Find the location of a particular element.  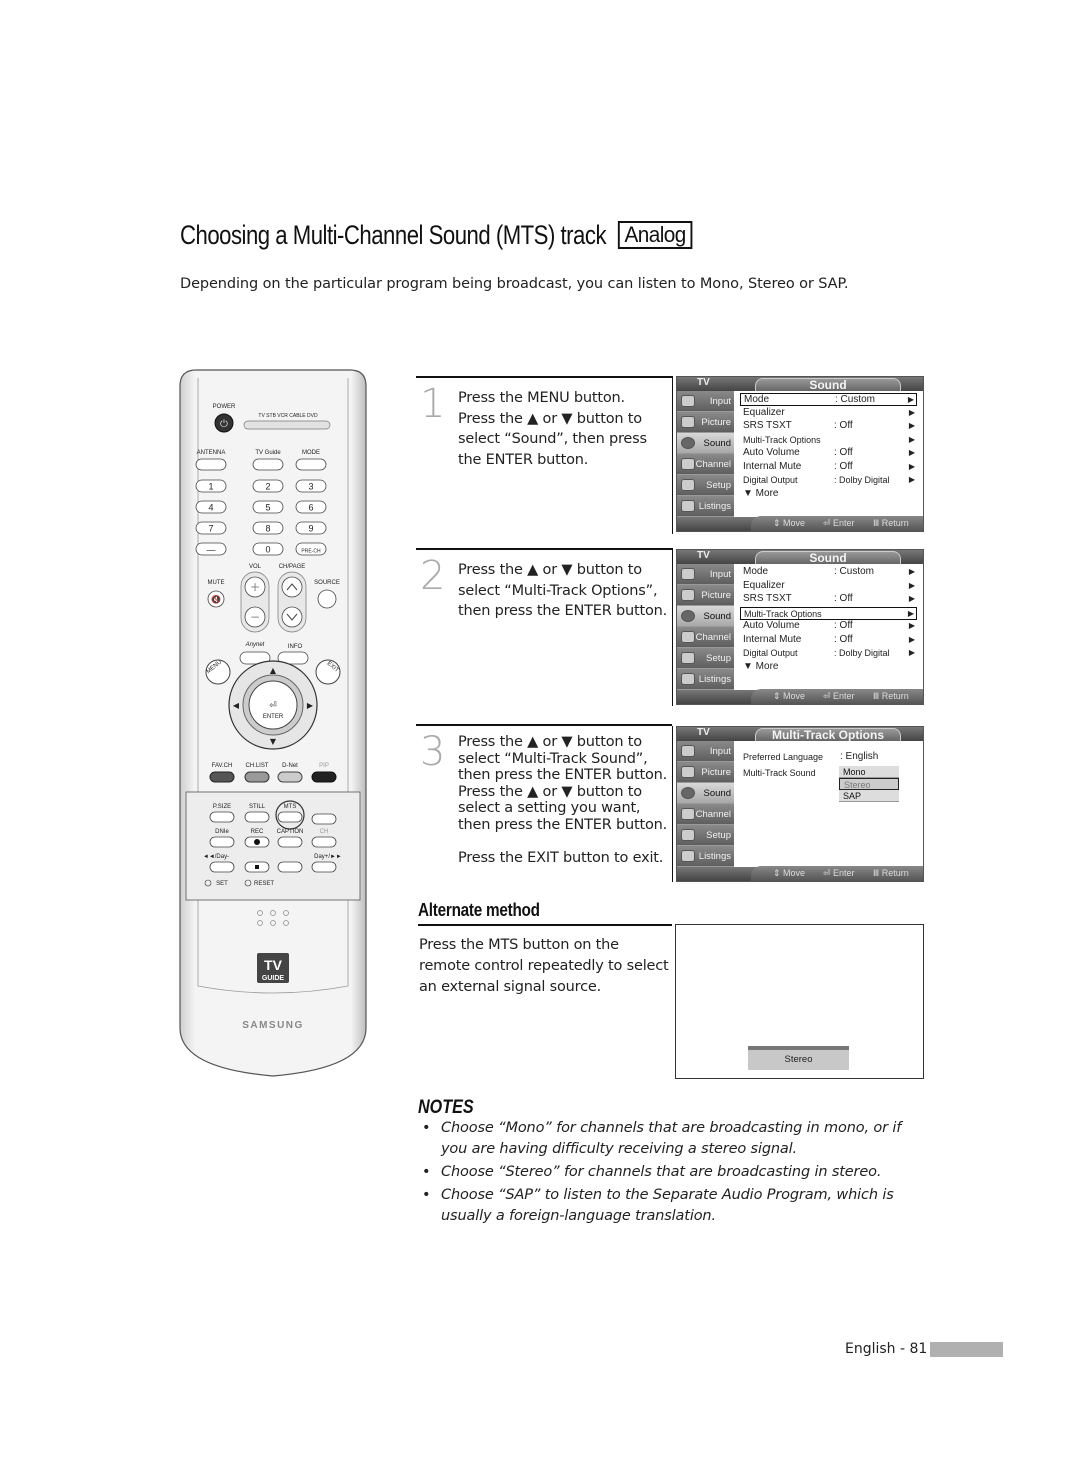

digit-label: 2 is located at coordinates (267, 487).